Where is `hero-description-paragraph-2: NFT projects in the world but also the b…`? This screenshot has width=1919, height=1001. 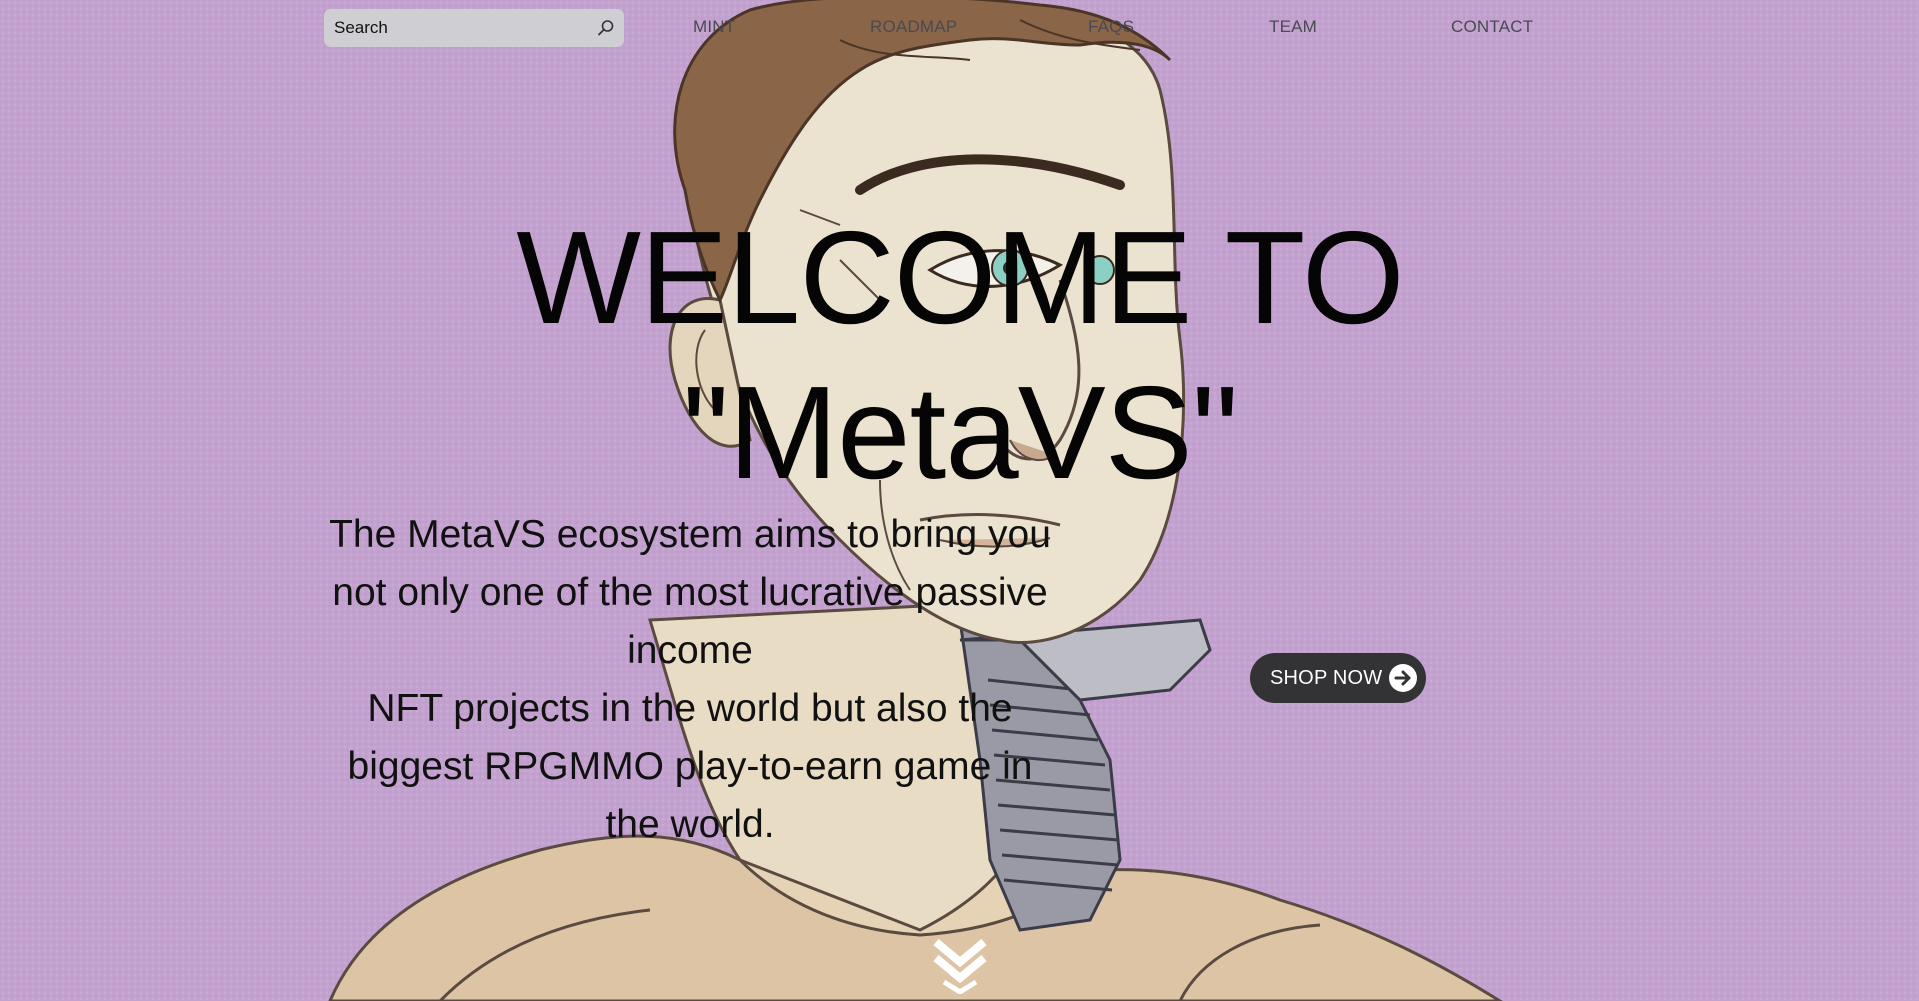 hero-description-paragraph-2: NFT projects in the world but also the b… is located at coordinates (690, 766).